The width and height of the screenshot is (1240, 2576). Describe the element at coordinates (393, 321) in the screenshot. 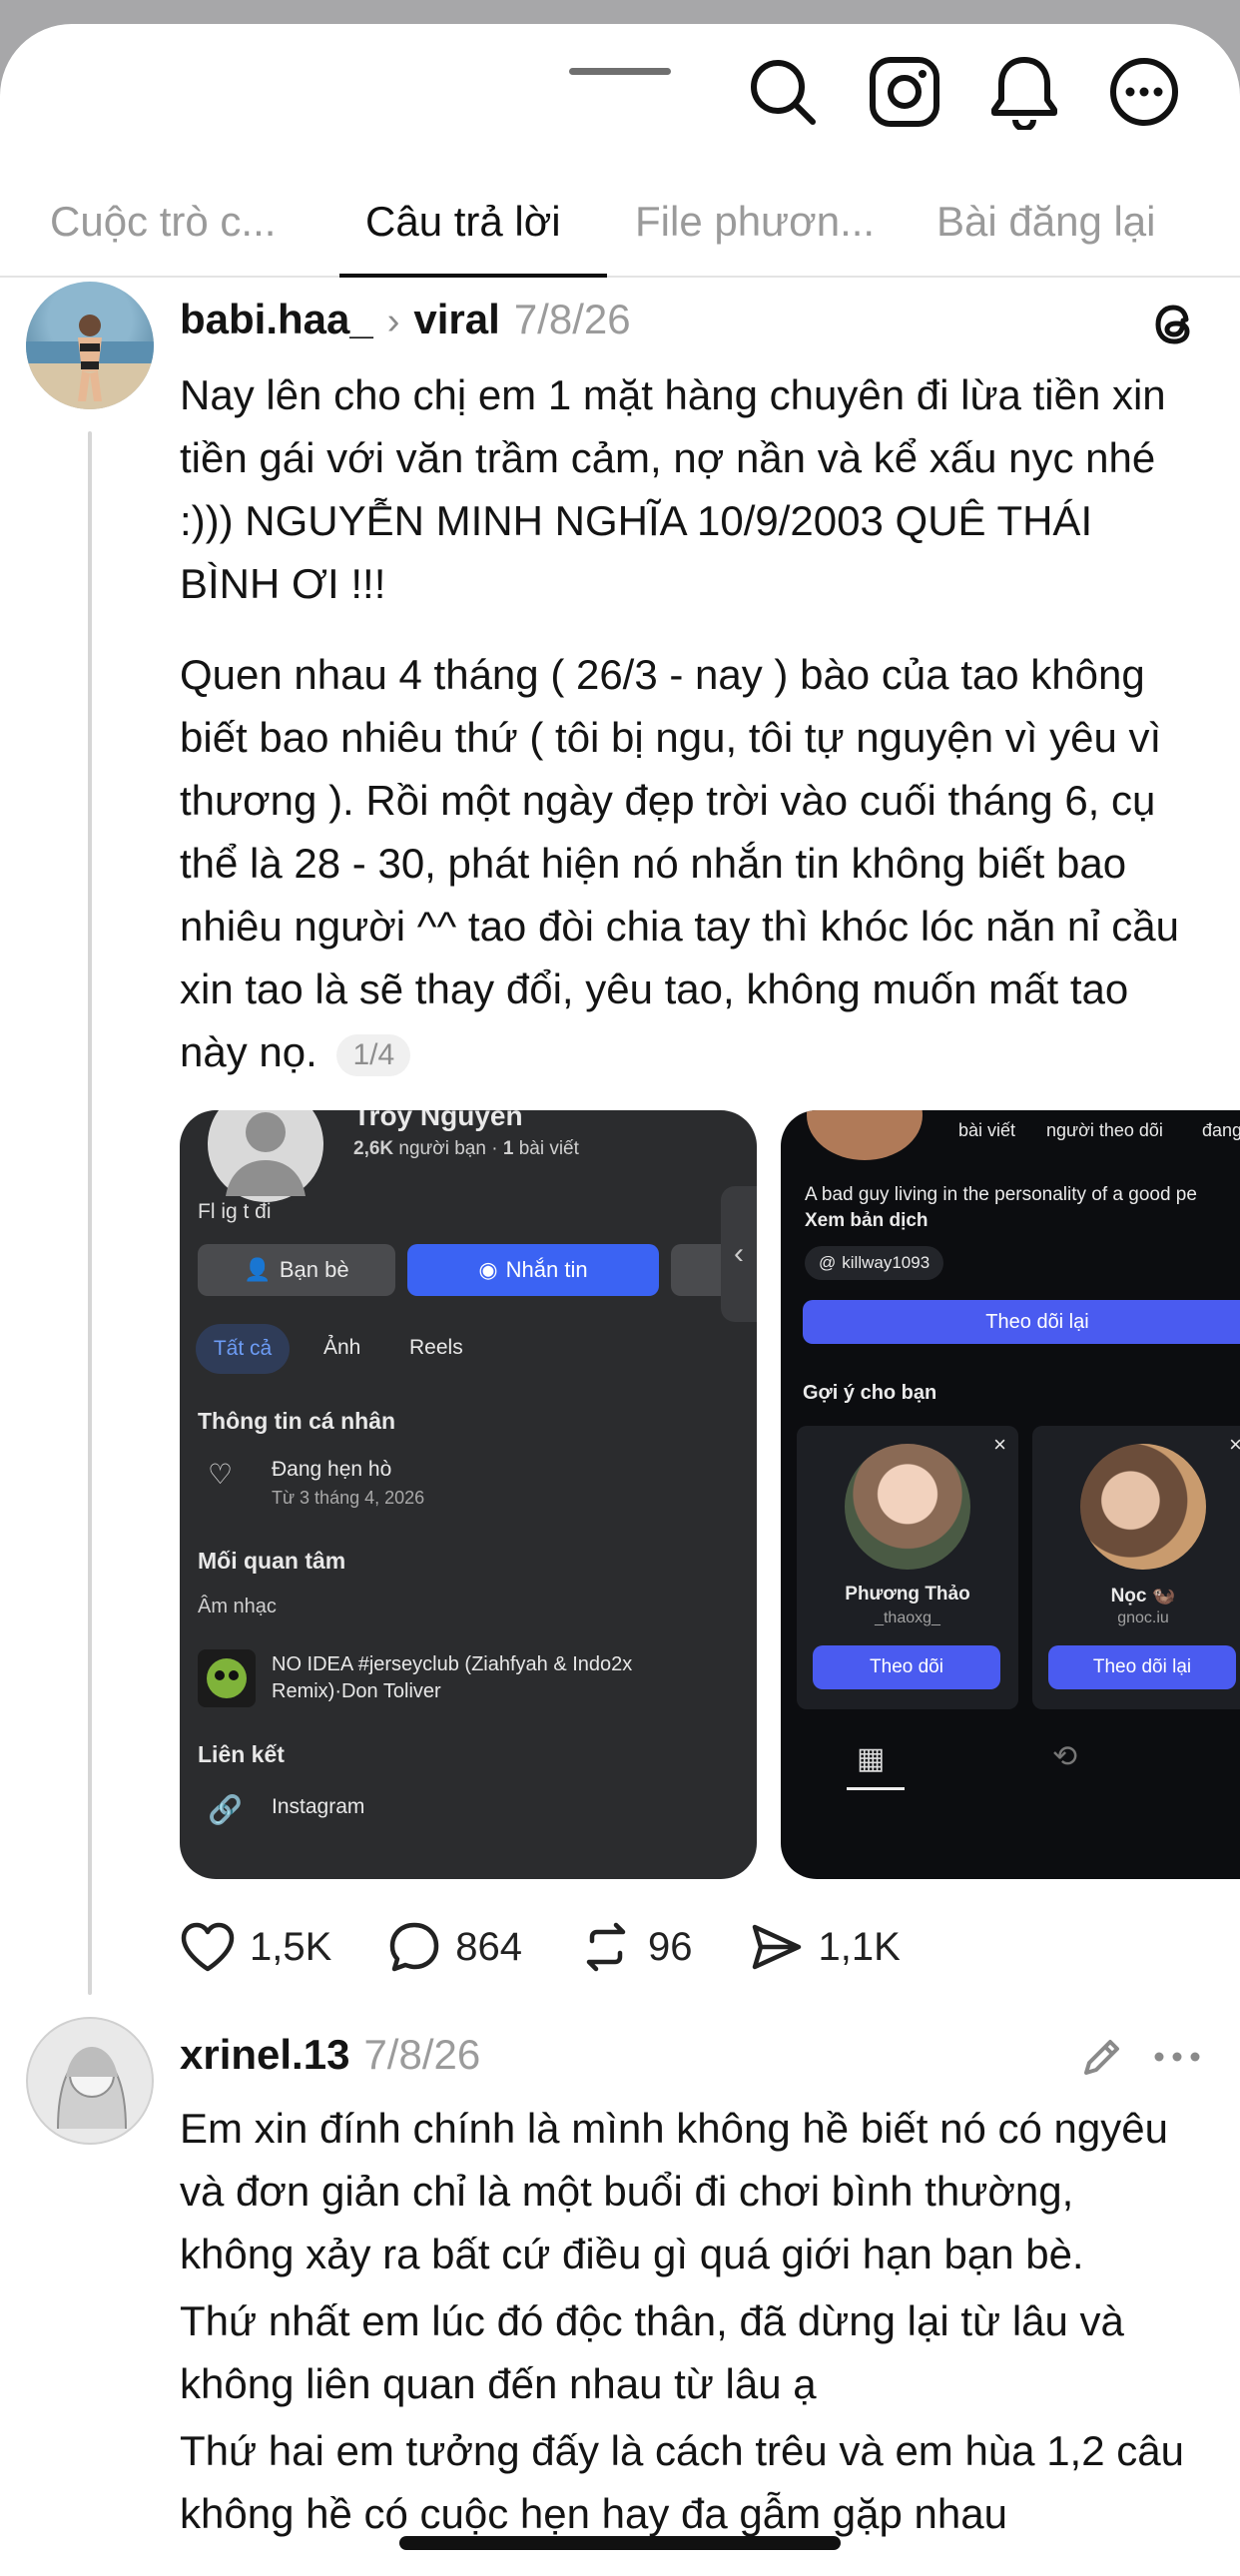

I see `chevron-right-icon: ›` at that location.